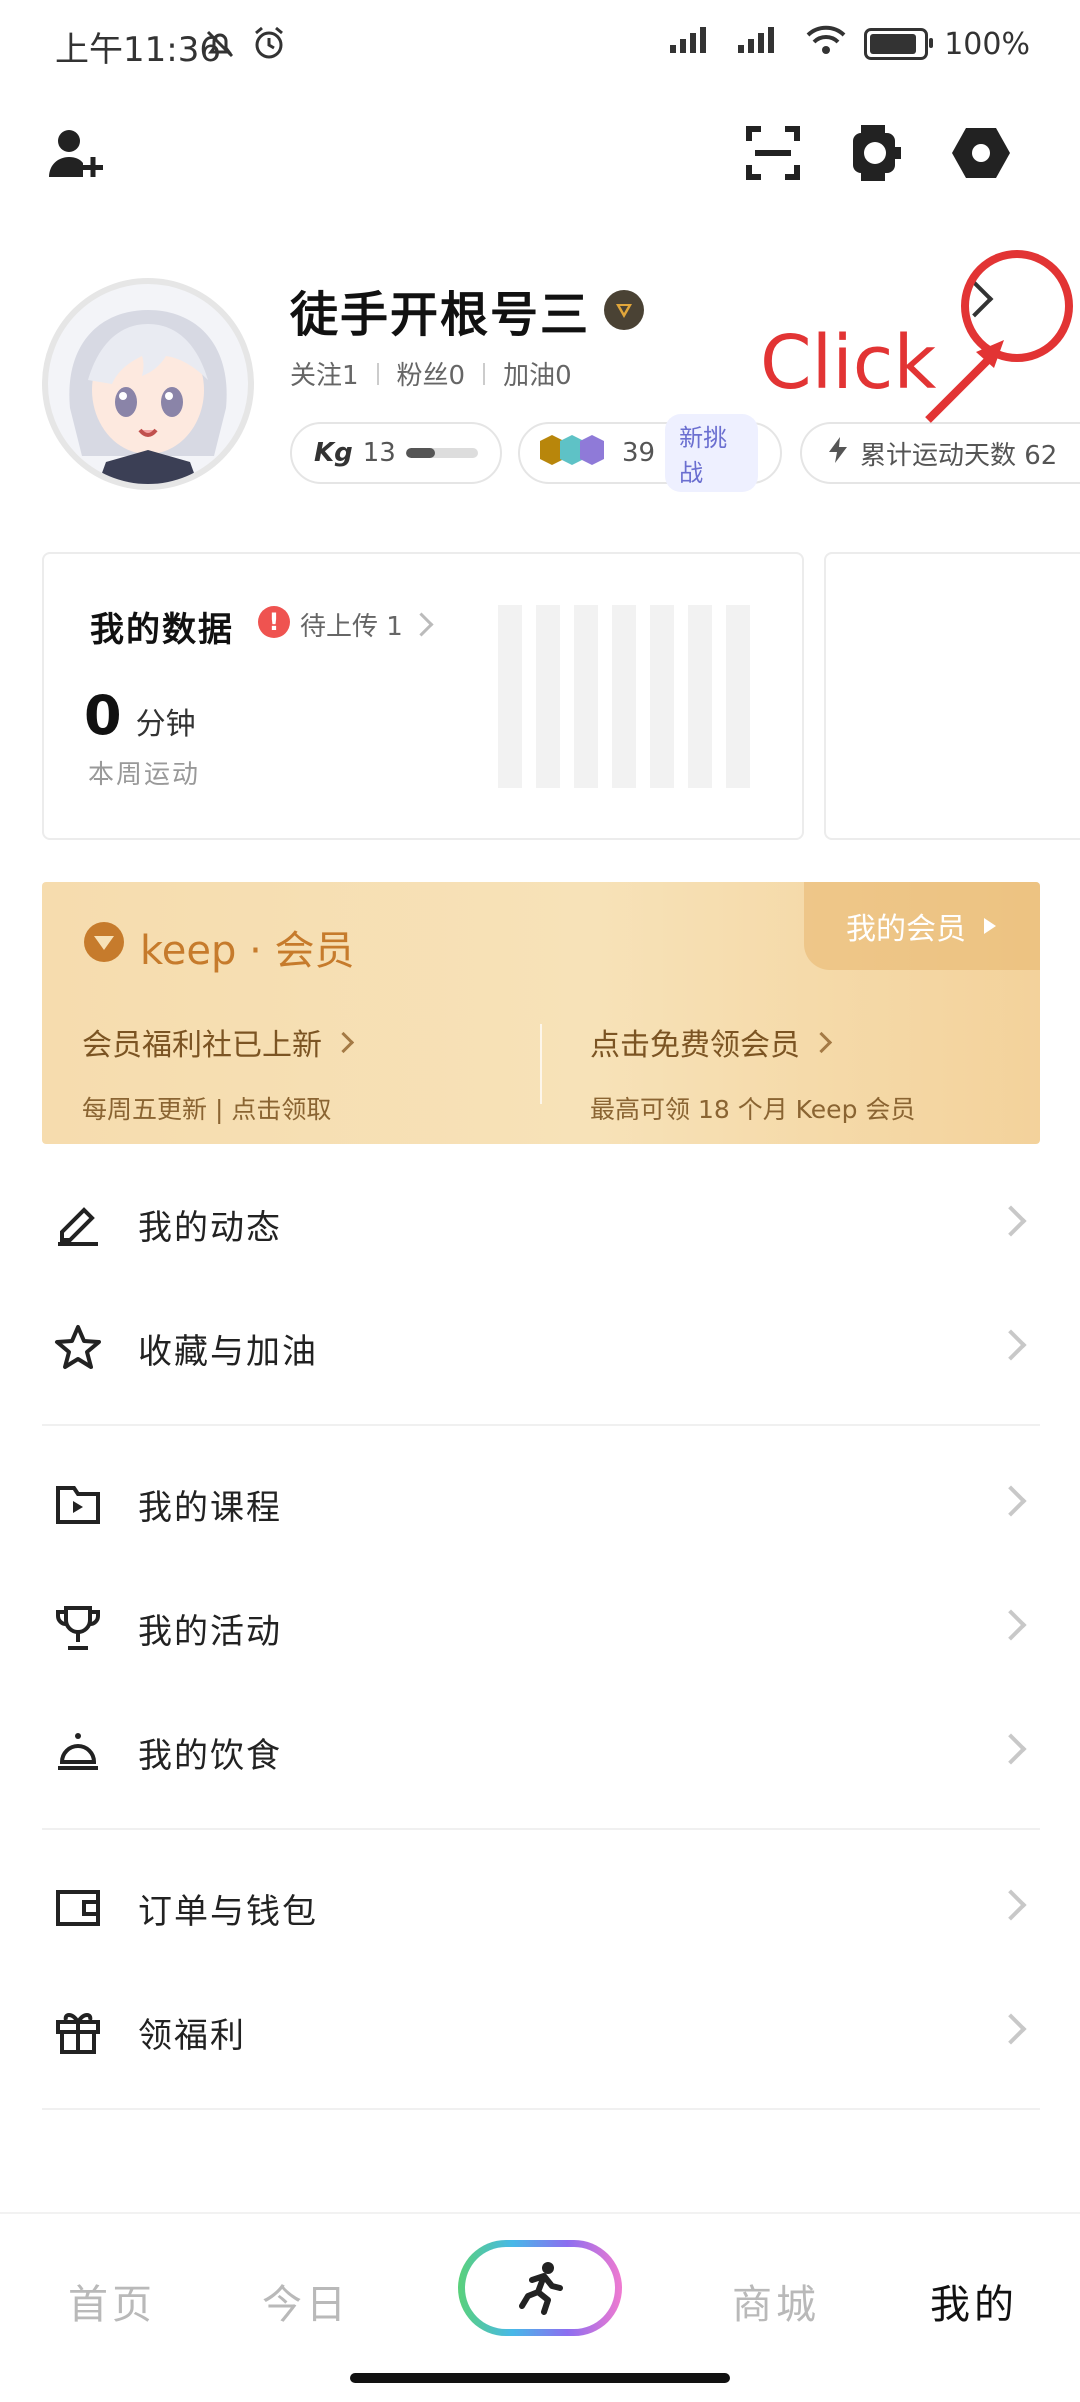 Image resolution: width=1080 pixels, height=2402 pixels. Describe the element at coordinates (333, 453) in the screenshot. I see `kg-icon: Kg` at that location.